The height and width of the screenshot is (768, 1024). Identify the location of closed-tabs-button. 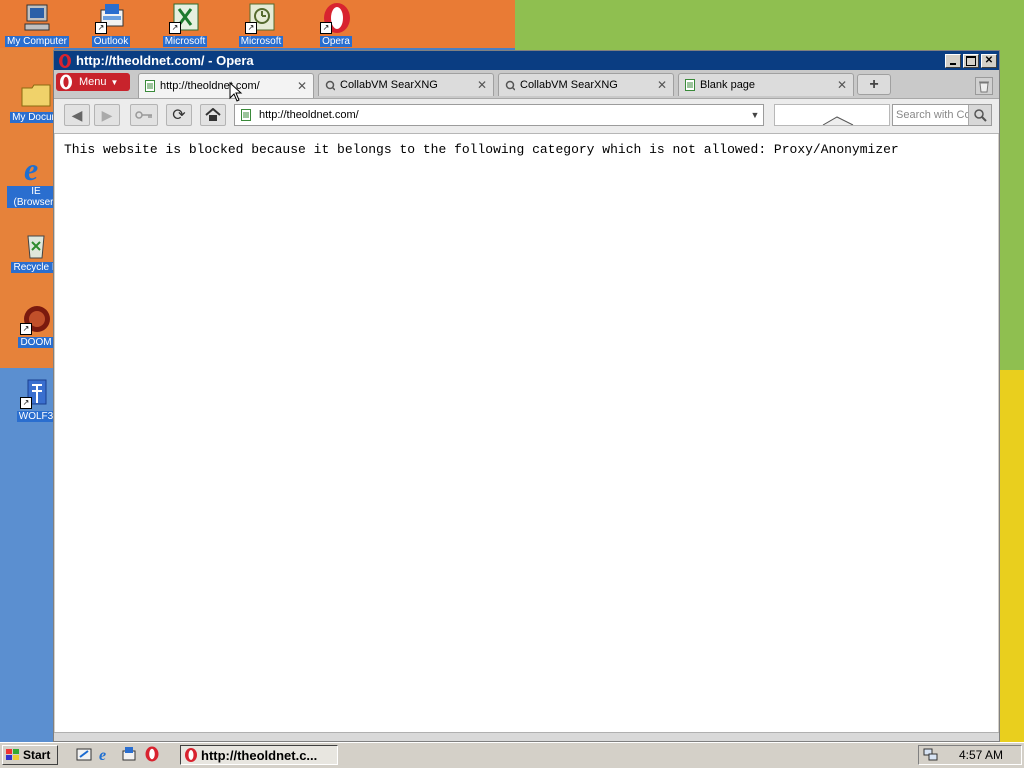
(984, 86).